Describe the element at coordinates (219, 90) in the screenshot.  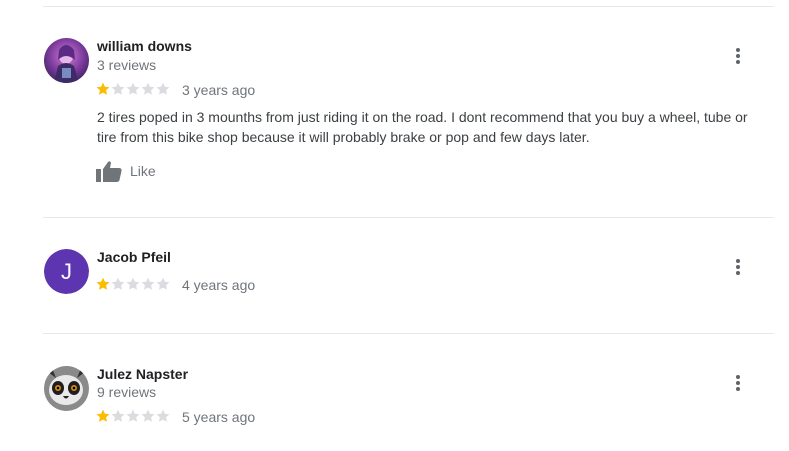
I see `review-date: 3 years ago` at that location.